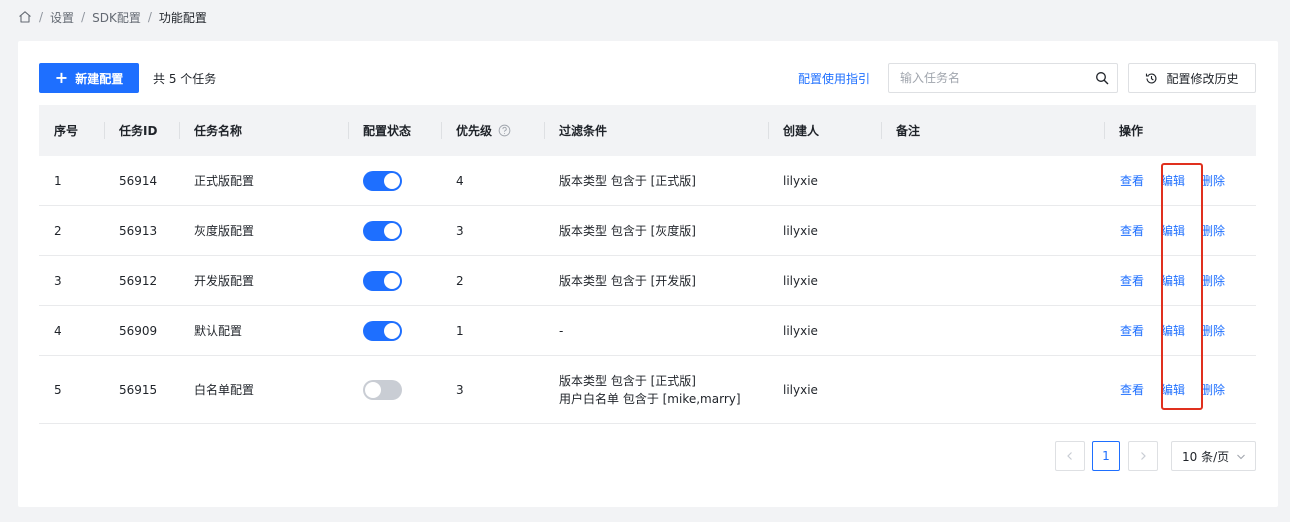 This screenshot has width=1290, height=522. I want to click on breadcrumb-item-settings: 设置, so click(62, 17).